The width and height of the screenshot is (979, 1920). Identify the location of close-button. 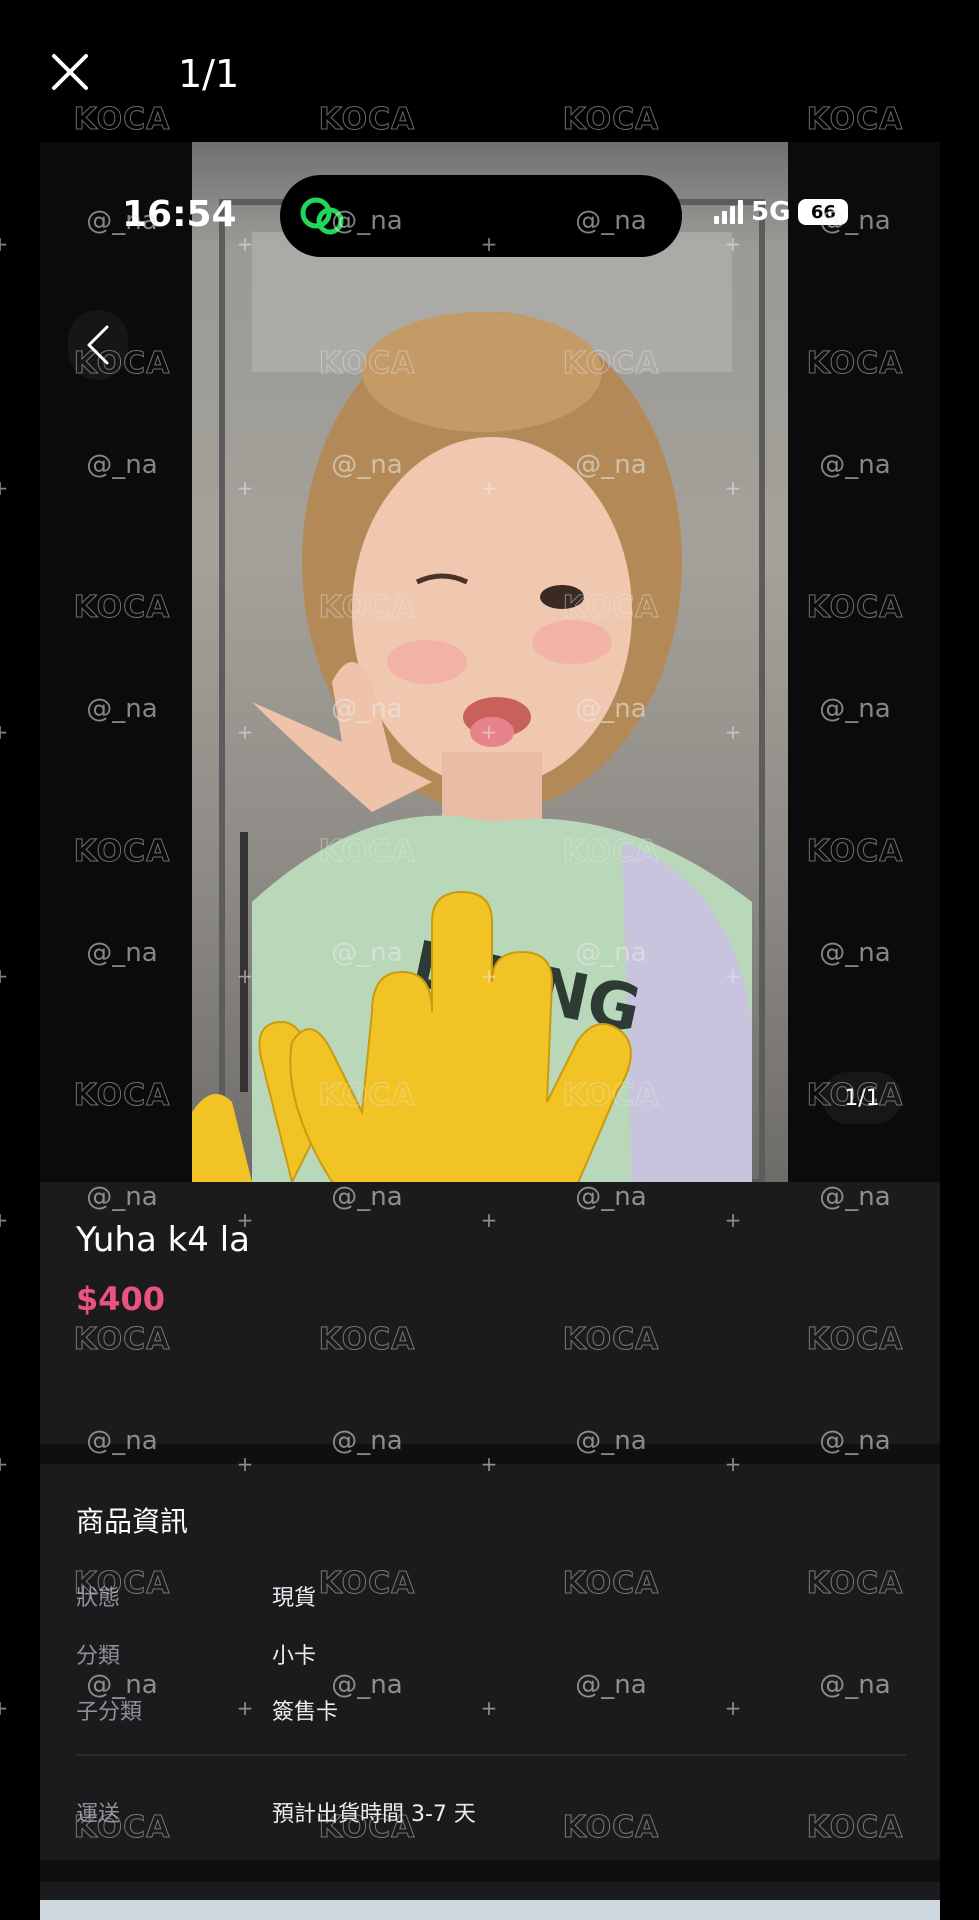
(70, 72).